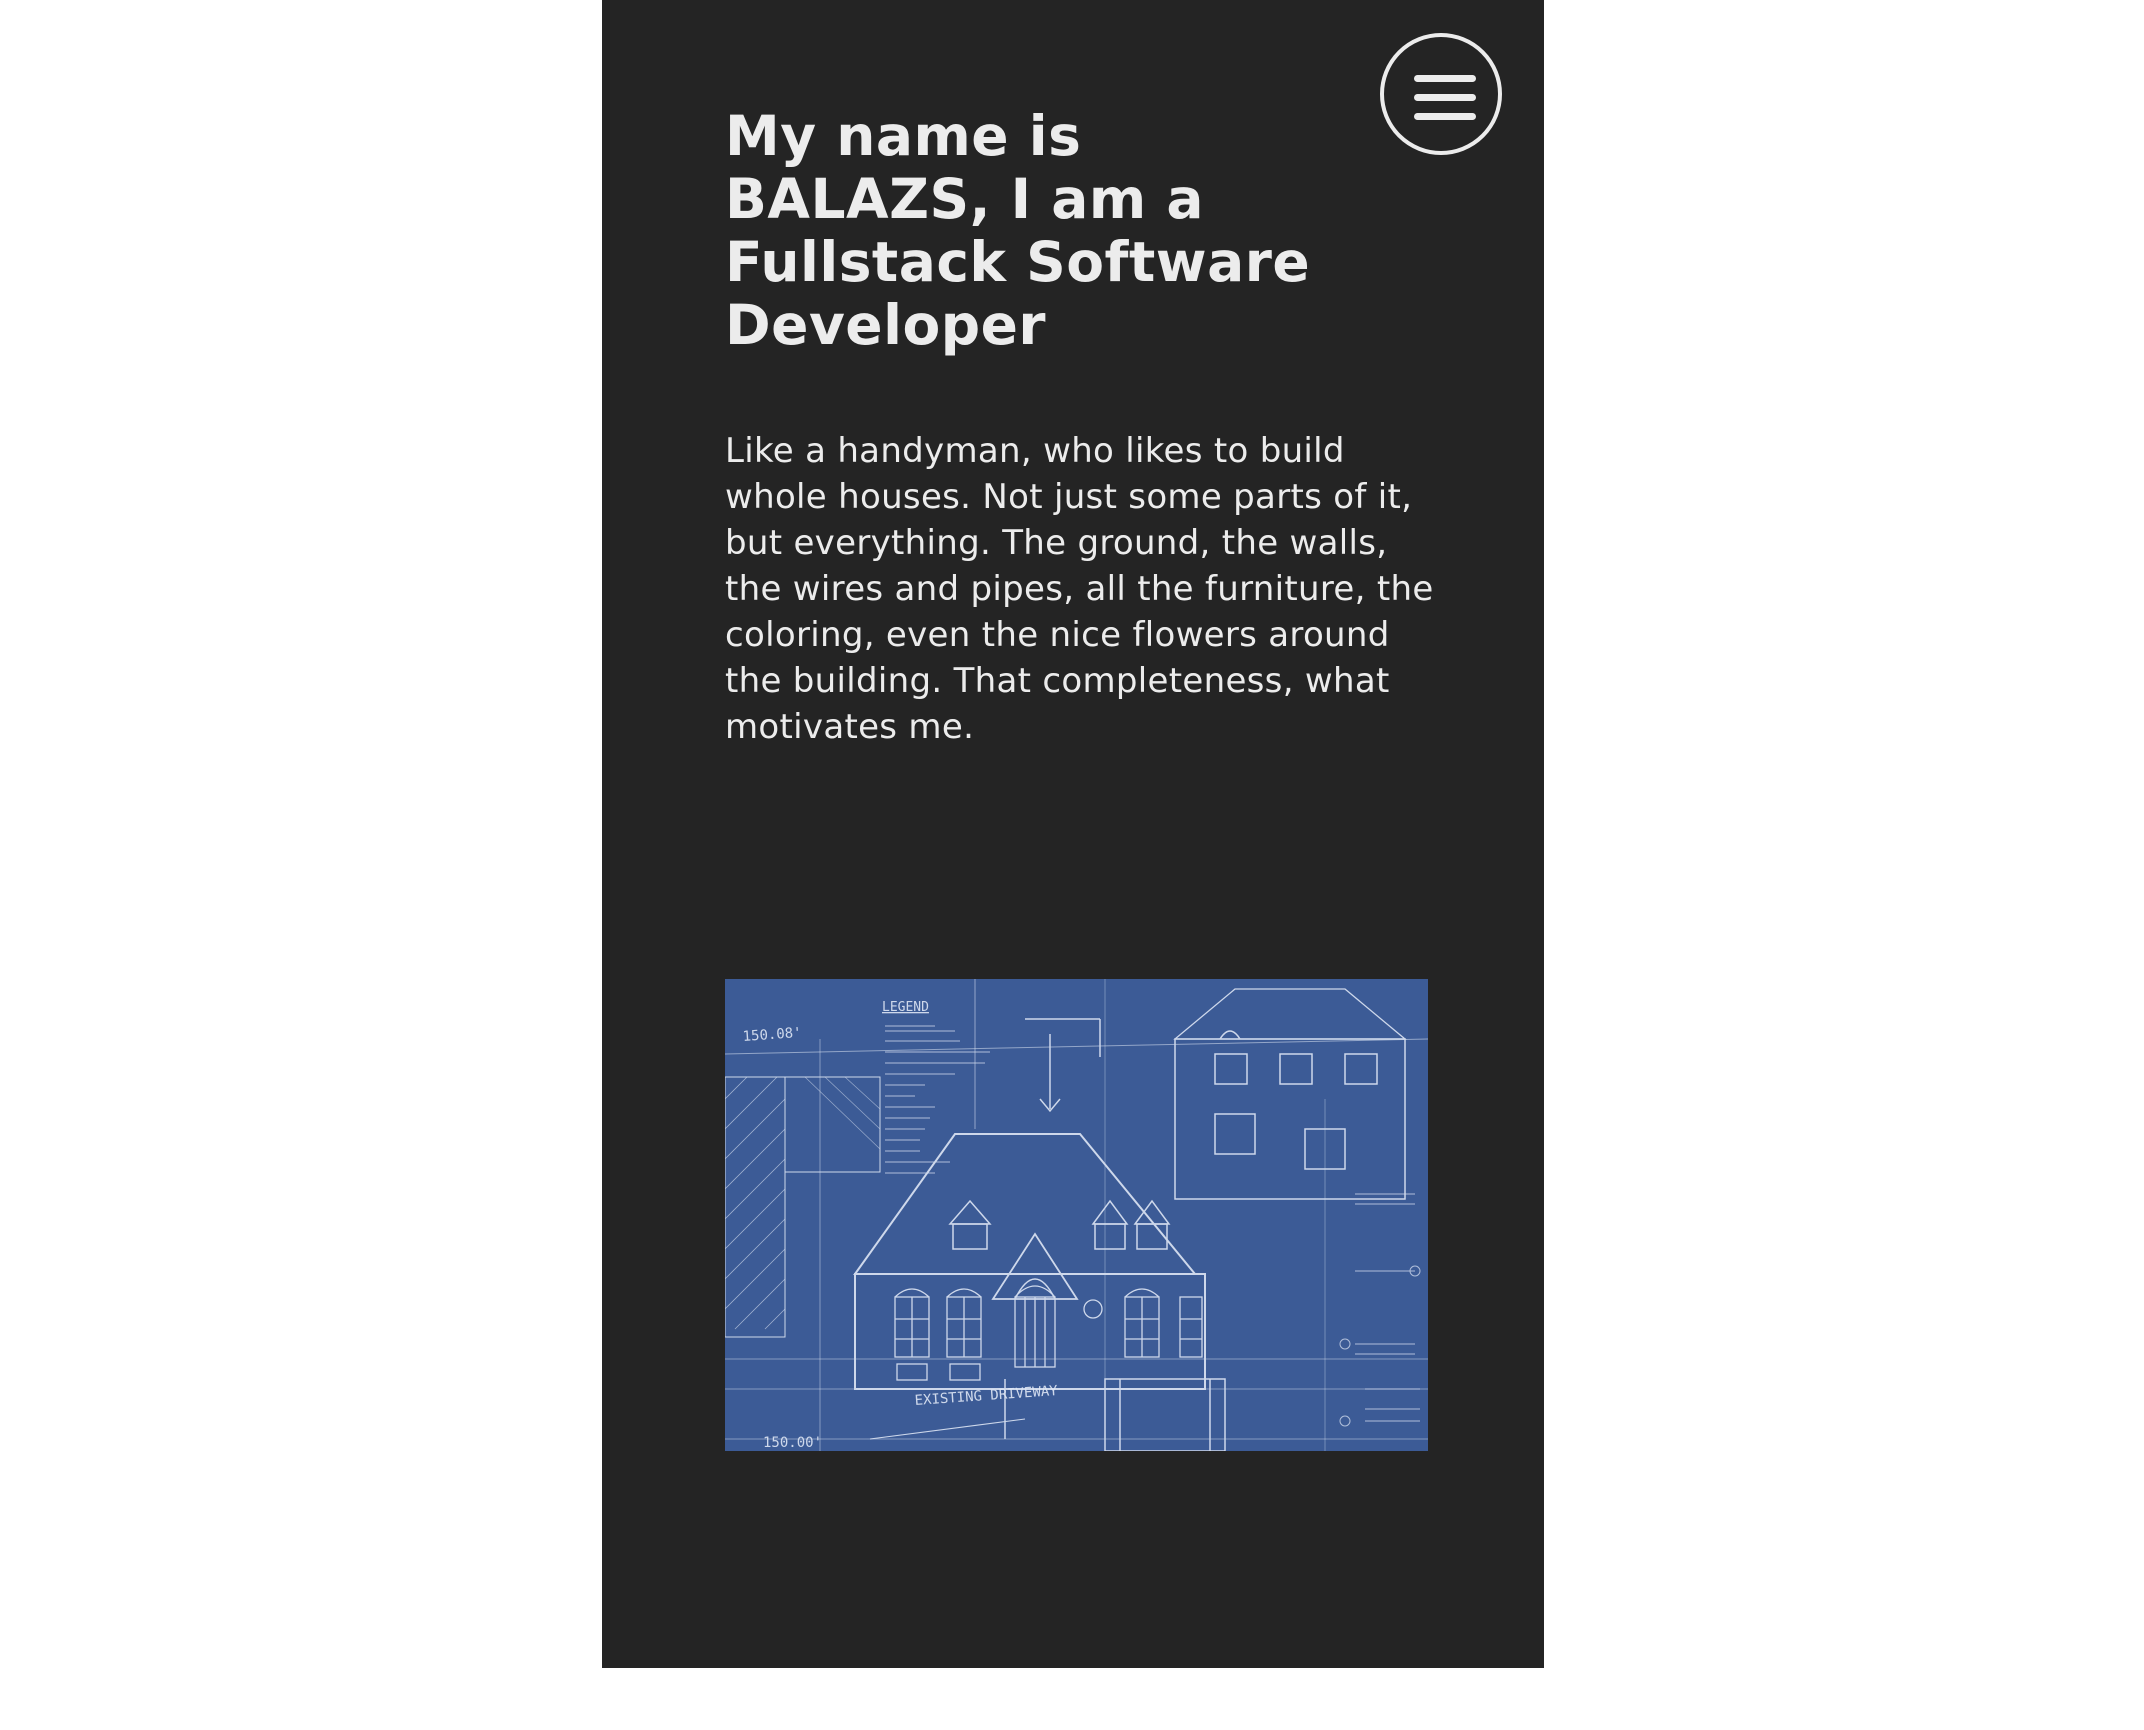 The image size is (2144, 1730). I want to click on menu-button, so click(1441, 94).